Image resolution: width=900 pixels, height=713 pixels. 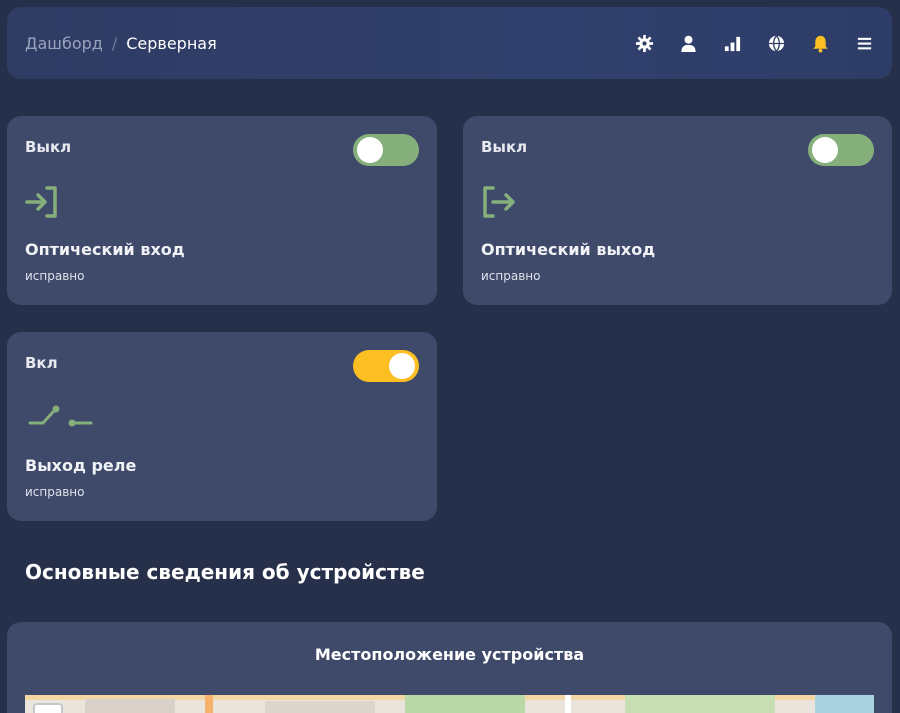 I want to click on breadcrumb-current: Серверная, so click(x=171, y=43).